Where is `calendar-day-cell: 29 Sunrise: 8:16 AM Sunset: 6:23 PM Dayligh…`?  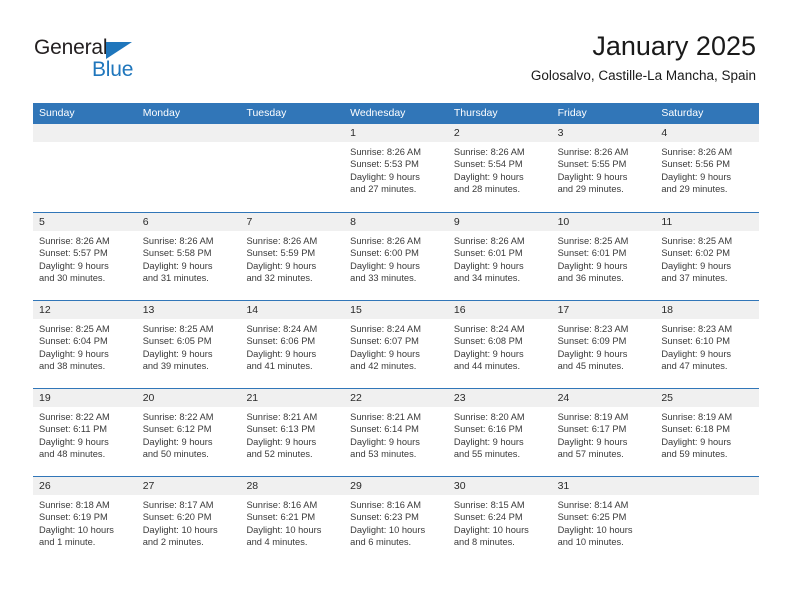 calendar-day-cell: 29 Sunrise: 8:16 AM Sunset: 6:23 PM Dayligh… is located at coordinates (396, 520).